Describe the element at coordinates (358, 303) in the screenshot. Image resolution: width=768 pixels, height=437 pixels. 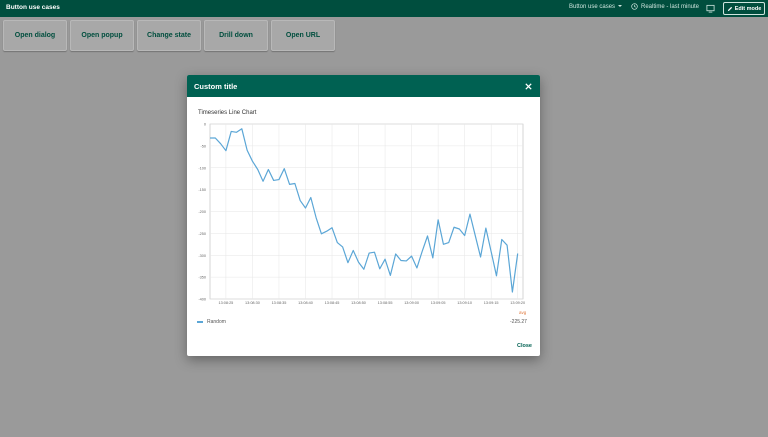
I see `x-tick-label: 13:08:50` at that location.